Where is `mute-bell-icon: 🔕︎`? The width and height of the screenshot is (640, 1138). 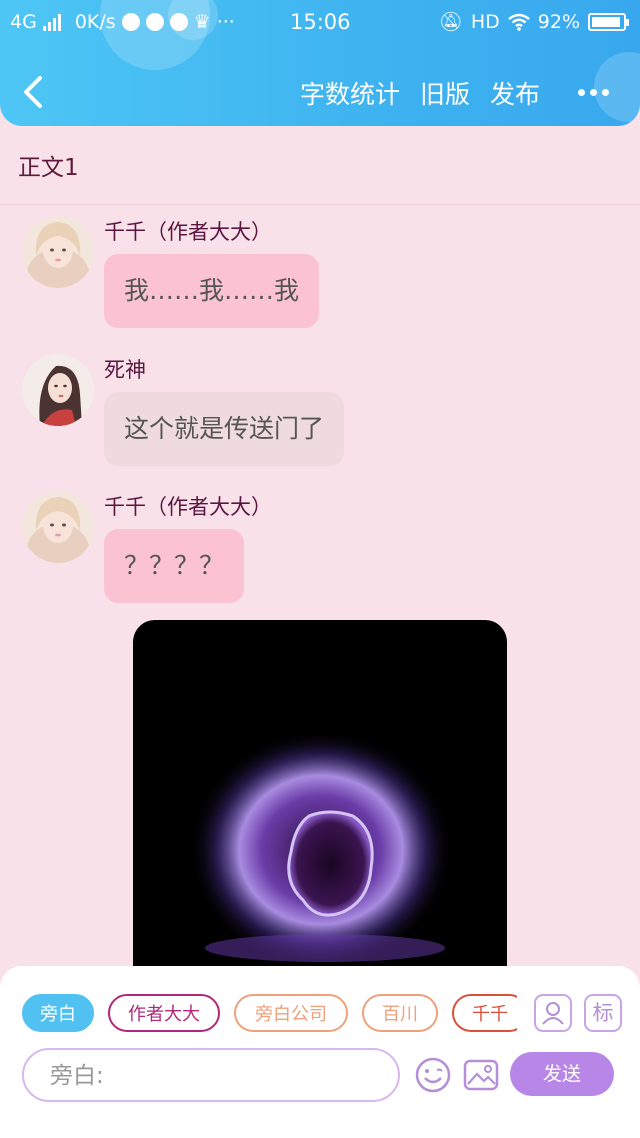
mute-bell-icon: 🔕︎ is located at coordinates (450, 22).